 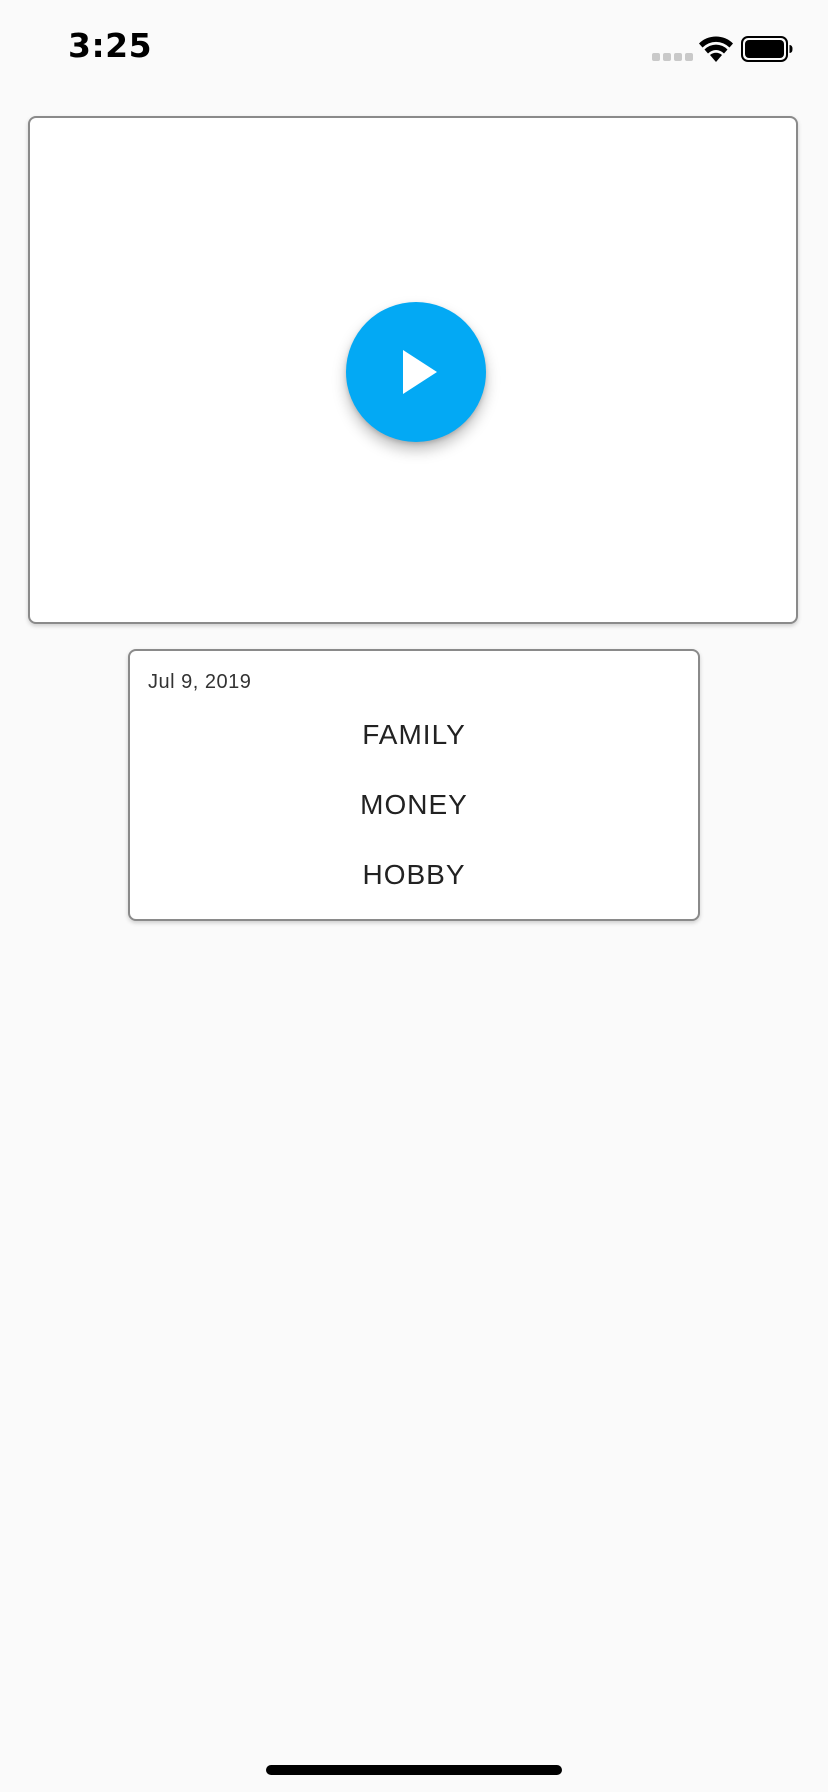 I want to click on category-family: FAMILY, so click(x=414, y=735).